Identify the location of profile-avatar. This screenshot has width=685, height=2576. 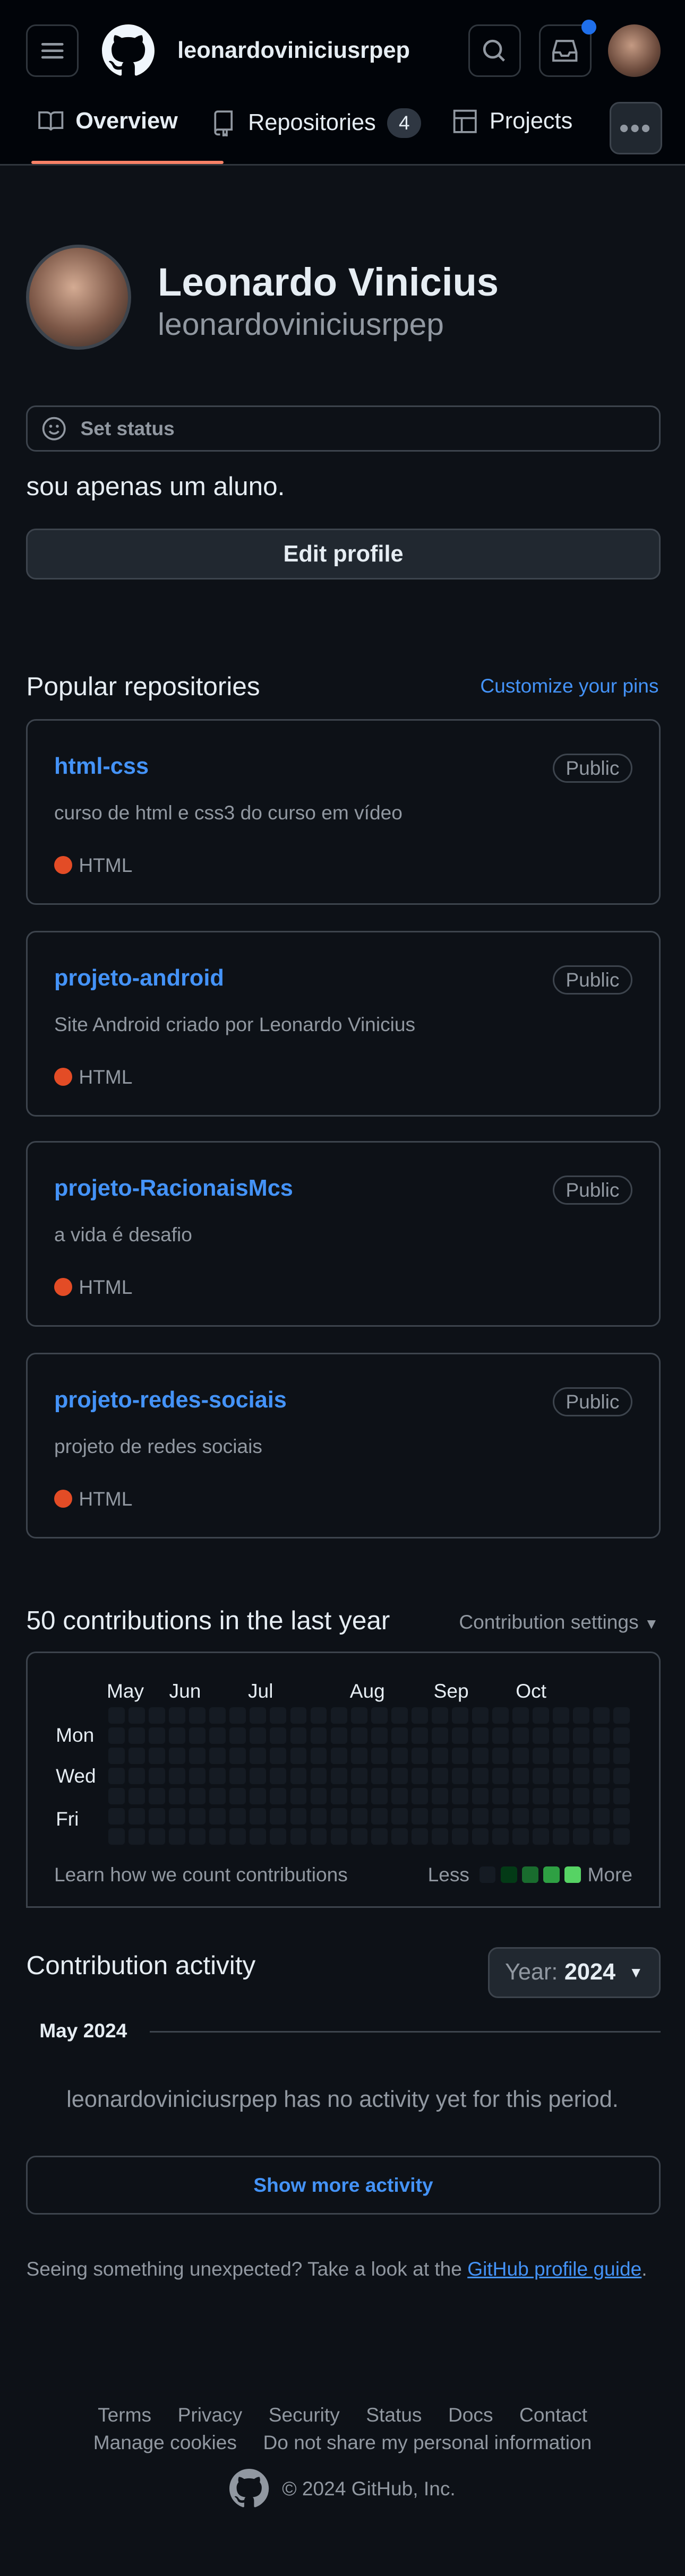
(79, 297).